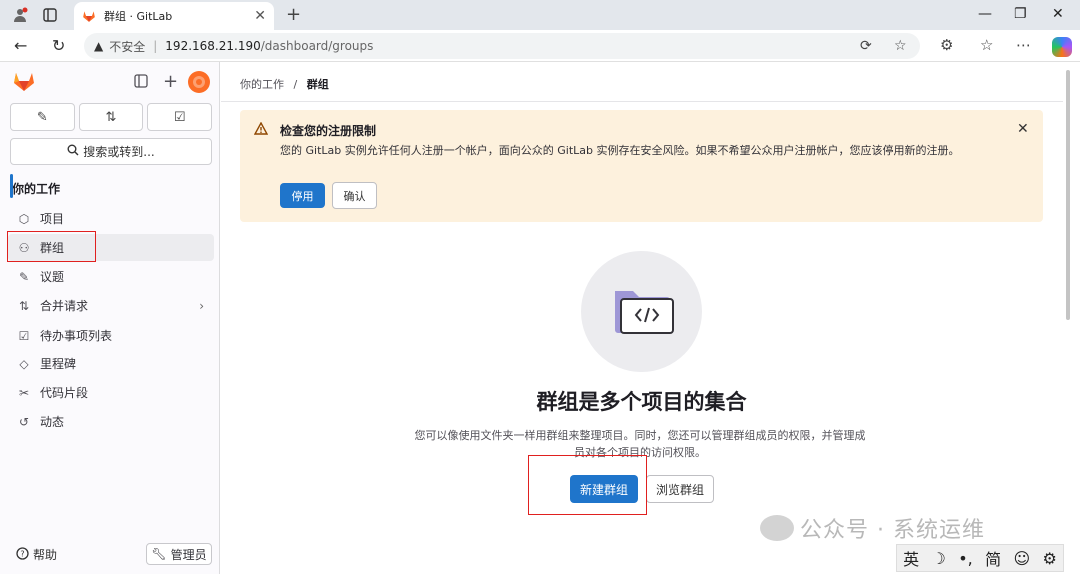 This screenshot has width=1080, height=574. Describe the element at coordinates (45, 555) in the screenshot. I see `help-label: 帮助` at that location.